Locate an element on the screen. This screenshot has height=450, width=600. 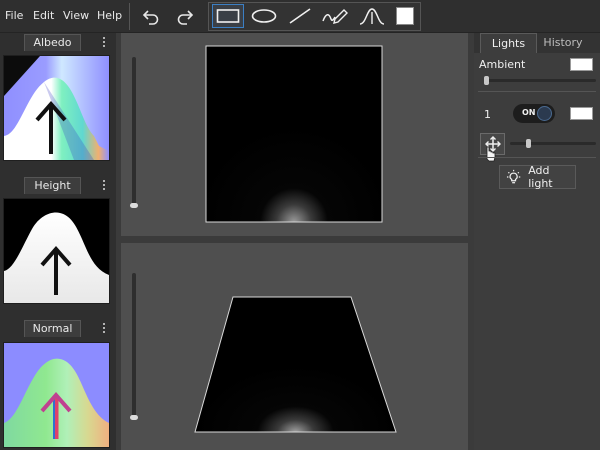
redo-button is located at coordinates (185, 16).